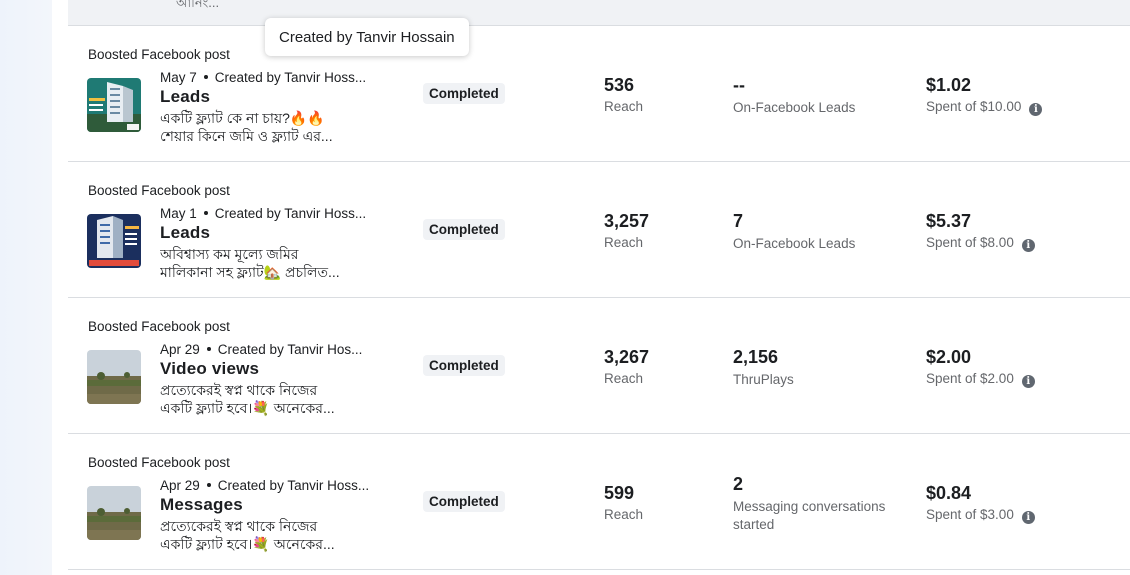 Image resolution: width=1130 pixels, height=575 pixels. Describe the element at coordinates (970, 242) in the screenshot. I see `spent-label: Spent of $8.00` at that location.